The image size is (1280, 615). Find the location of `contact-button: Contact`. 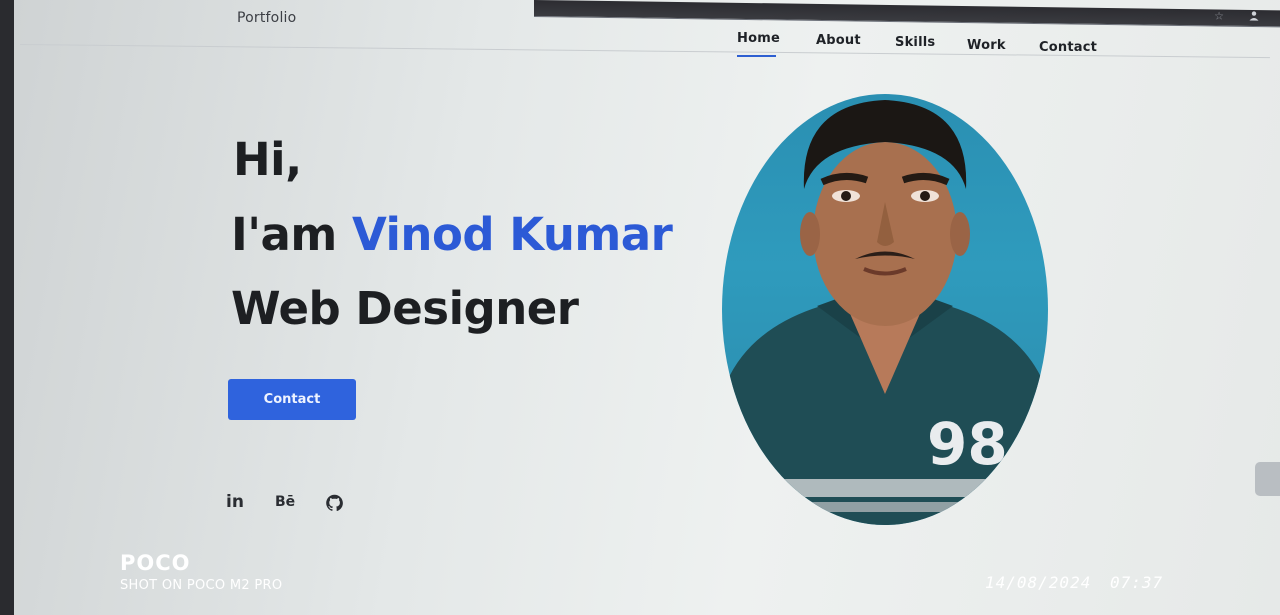

contact-button: Contact is located at coordinates (292, 399).